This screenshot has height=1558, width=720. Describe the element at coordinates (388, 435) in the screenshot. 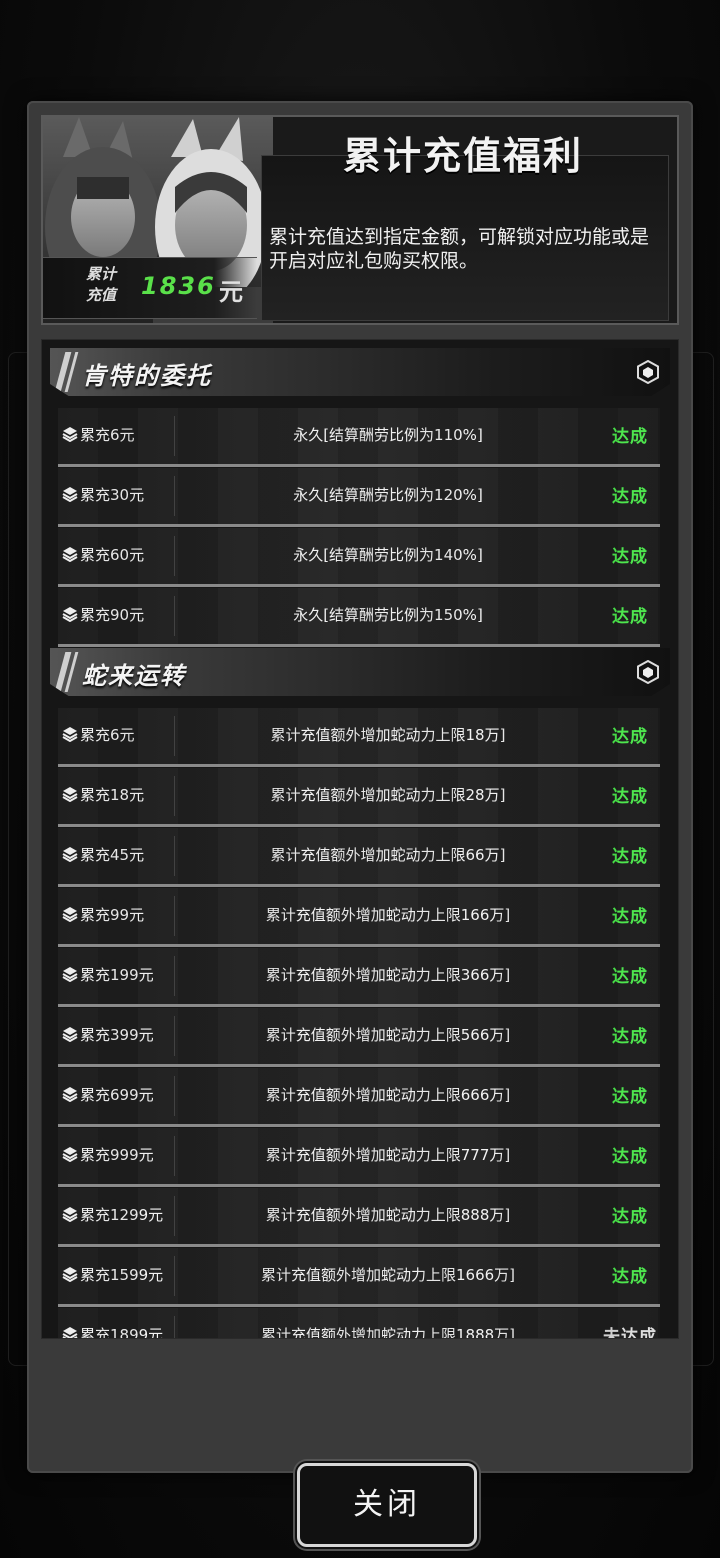

I see `reward-description: 永久[结算酬劳比例为110%]` at that location.